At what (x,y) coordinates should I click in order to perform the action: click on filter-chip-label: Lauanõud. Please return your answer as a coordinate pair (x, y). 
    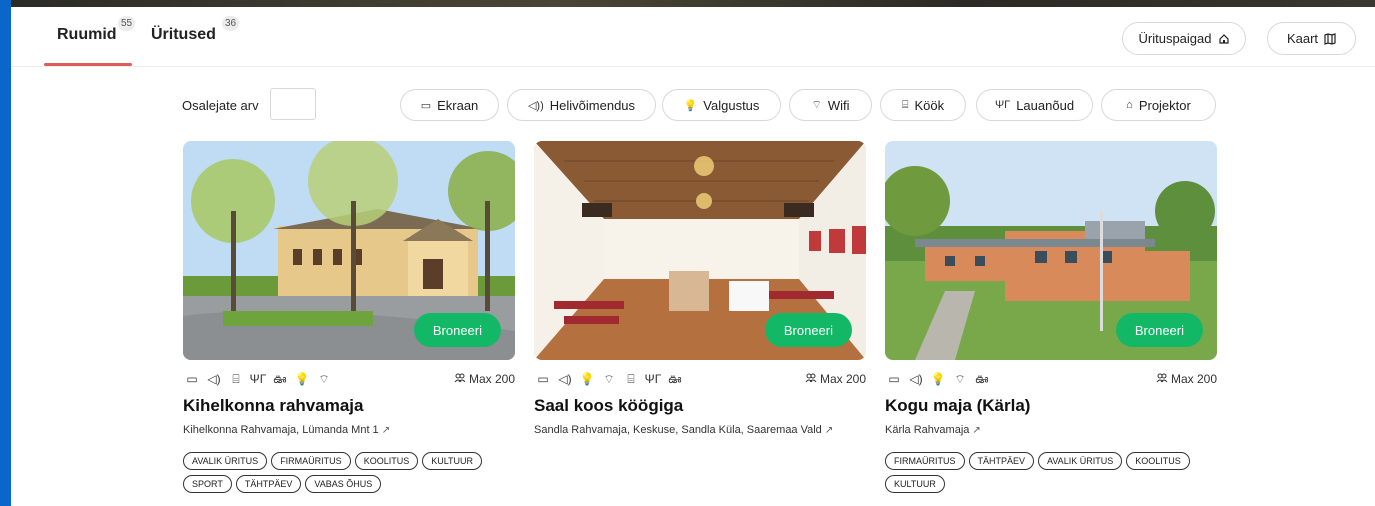
    Looking at the image, I should click on (1045, 105).